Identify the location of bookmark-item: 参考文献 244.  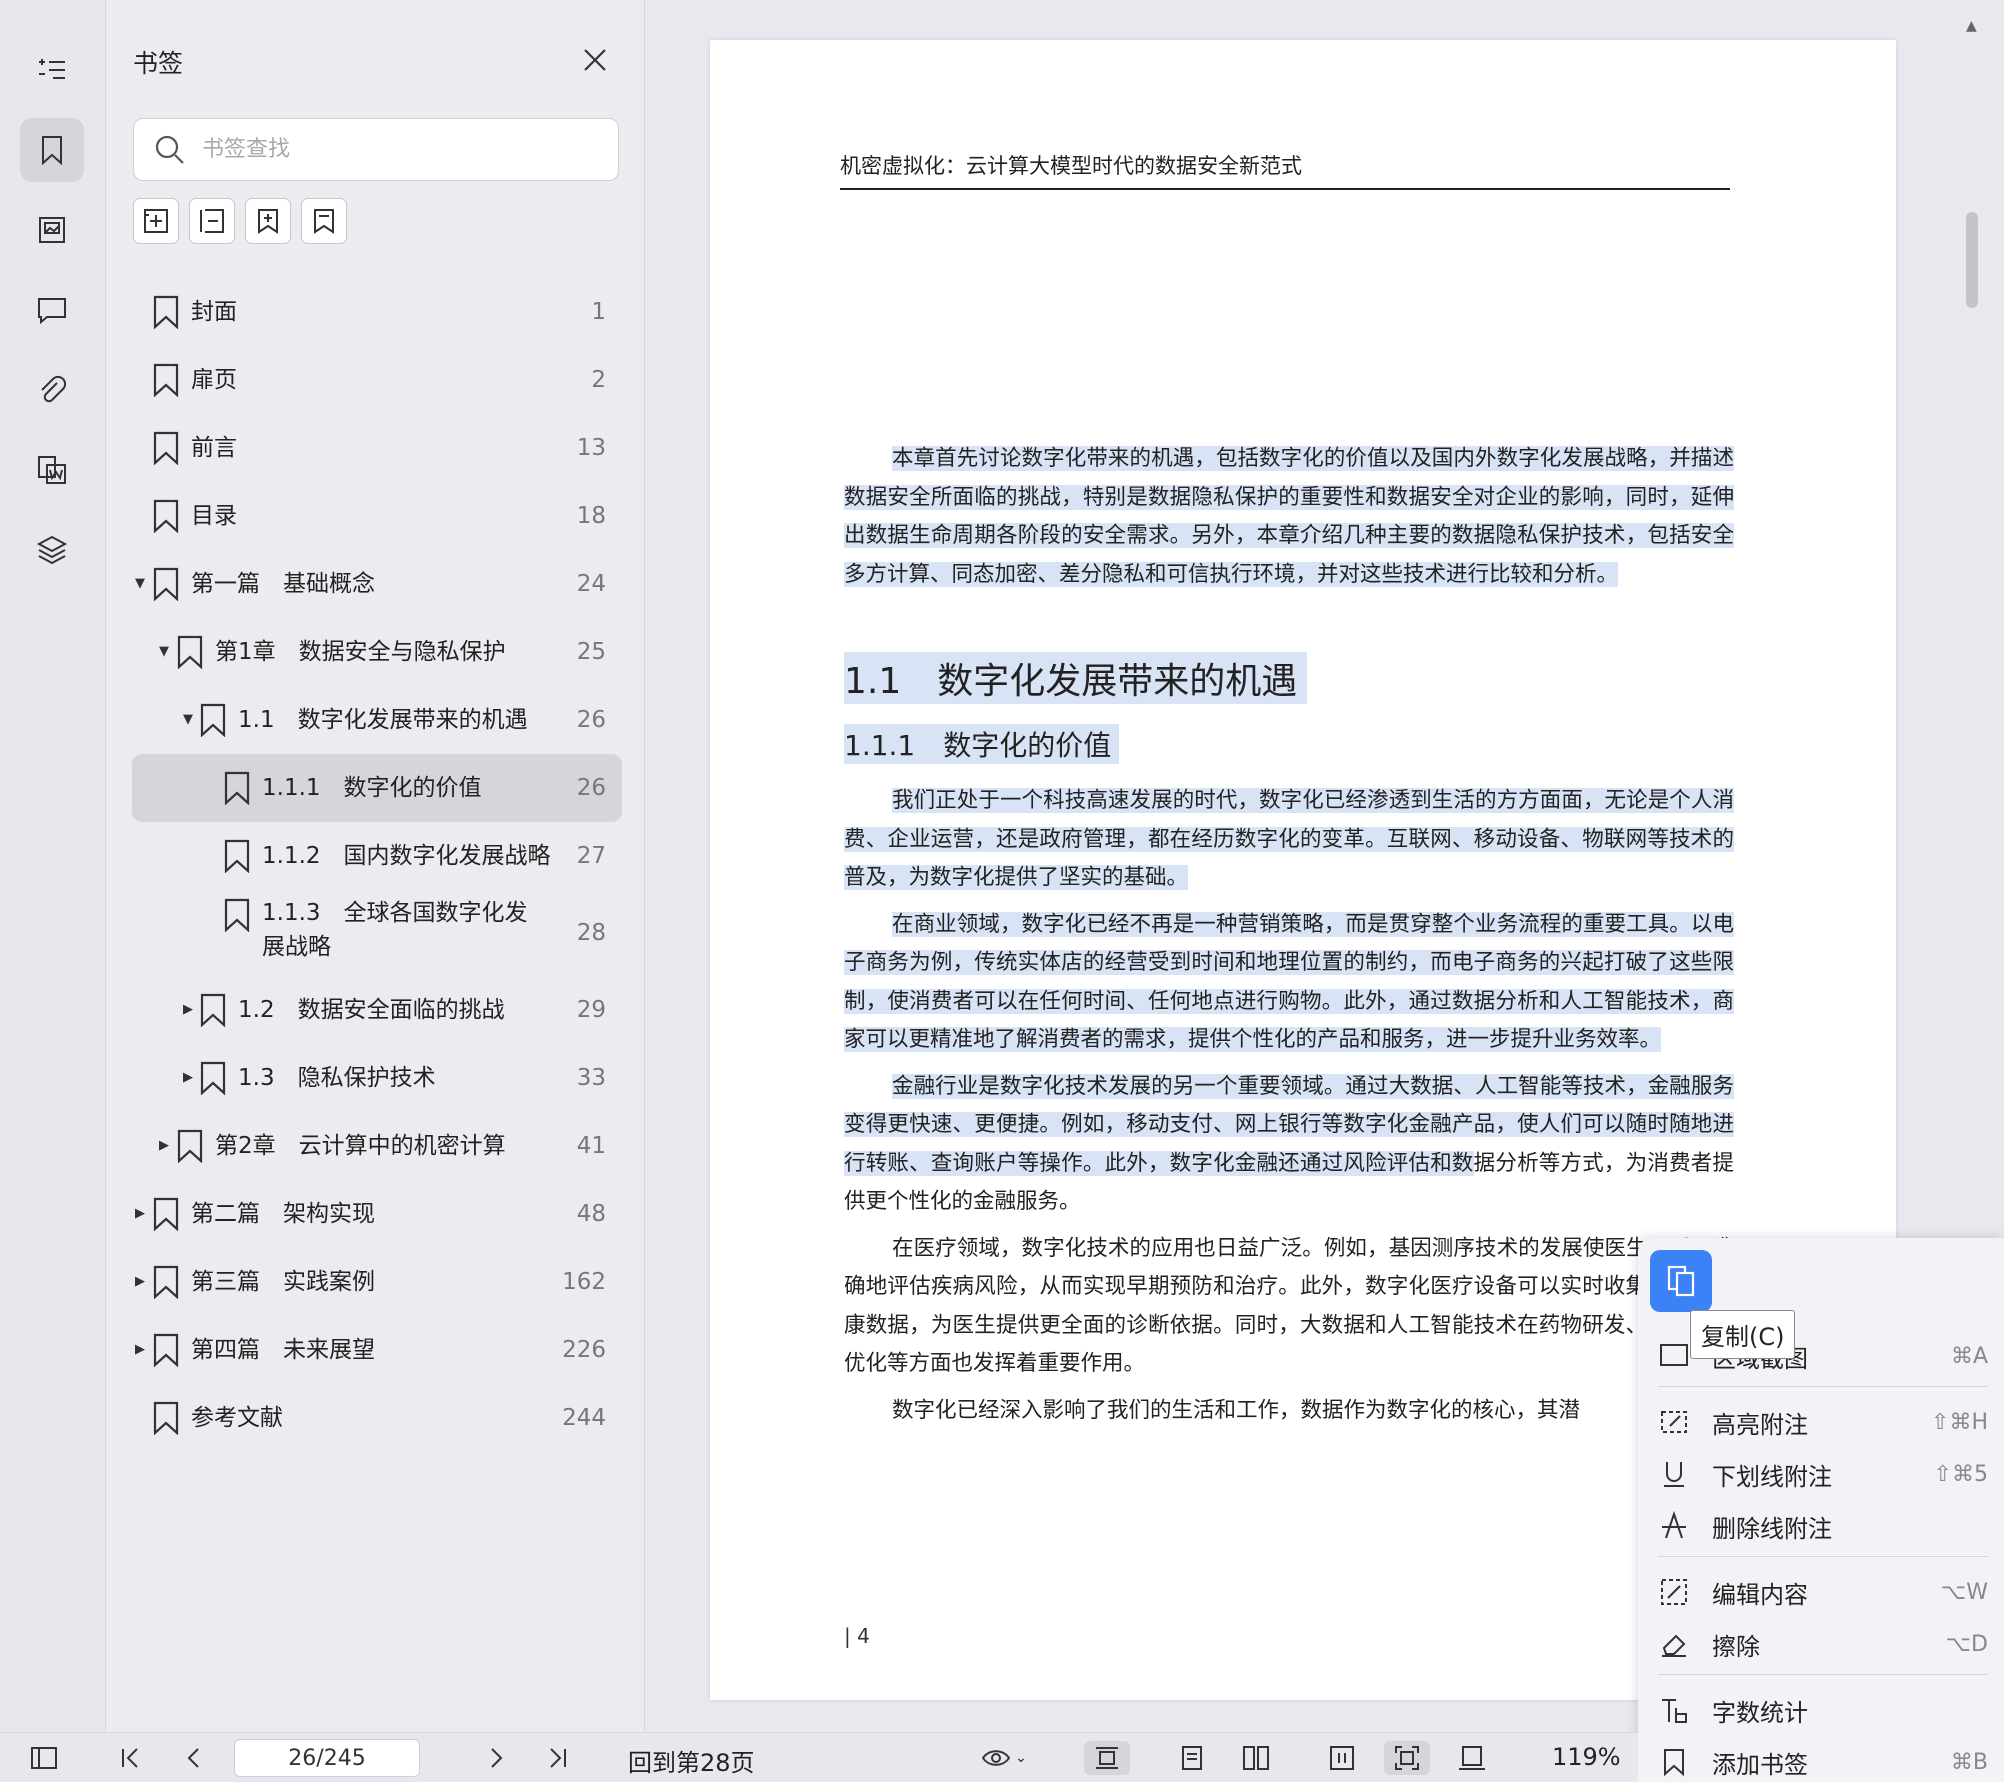
(377, 1418).